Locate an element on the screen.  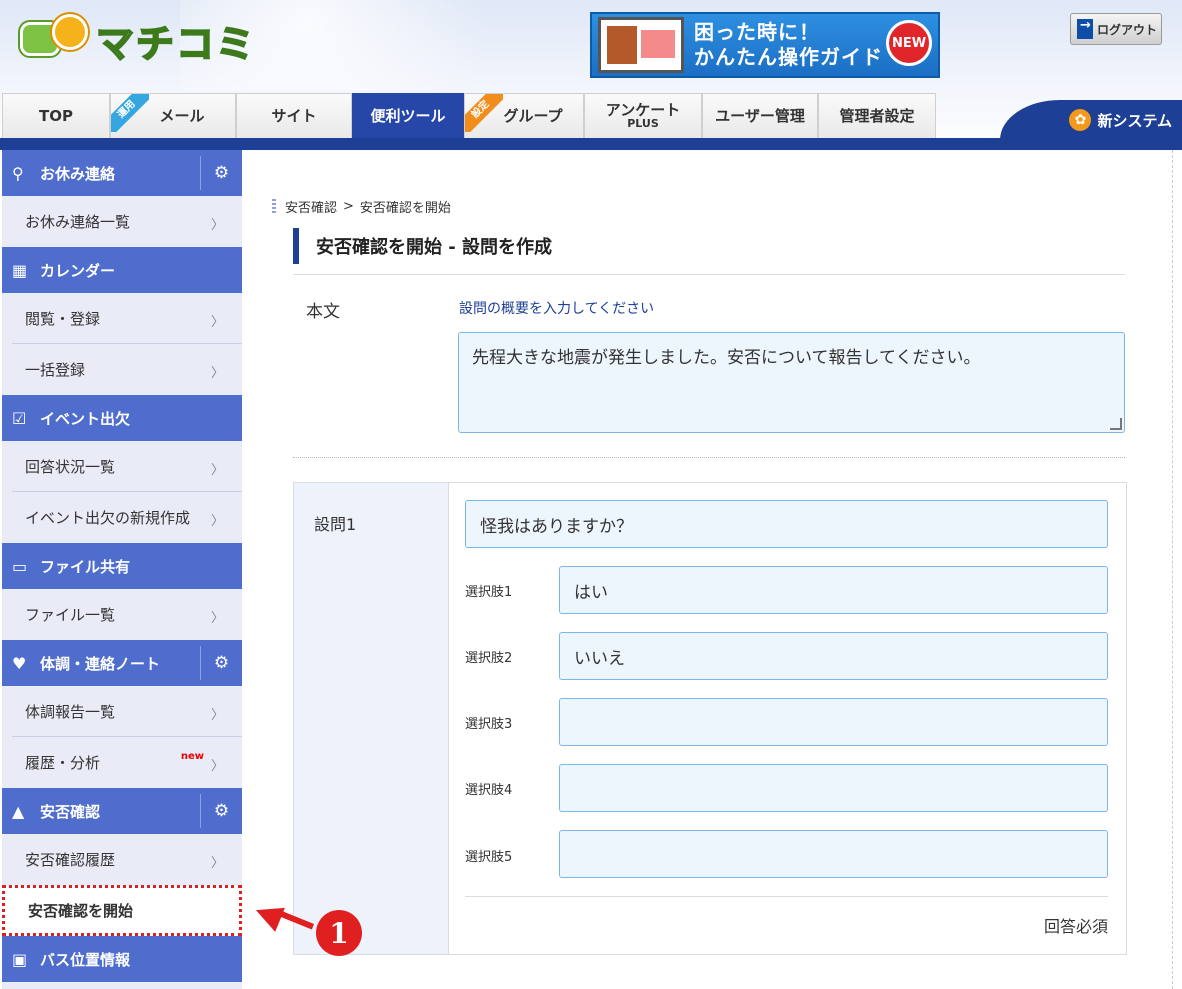
nav-bar is located at coordinates (591, 144).